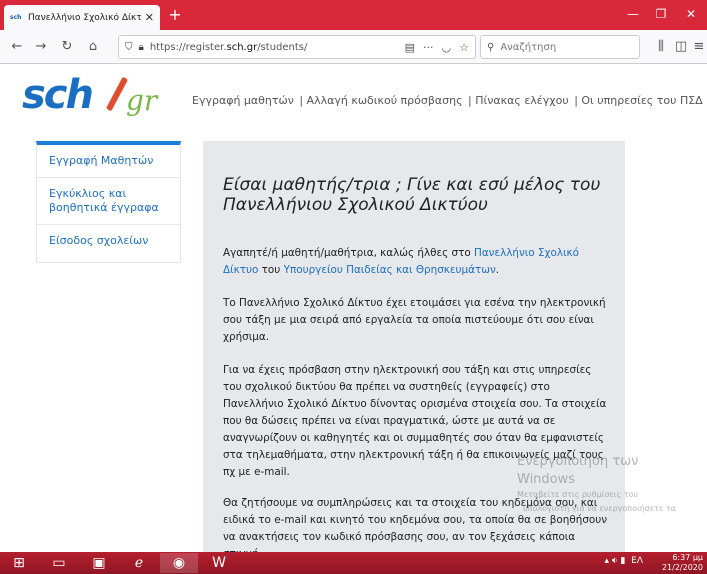 This screenshot has width=707, height=574. Describe the element at coordinates (638, 100) in the screenshot. I see `nav-link-services: | Οι υπηρεσίες του ΠΣΔ` at that location.